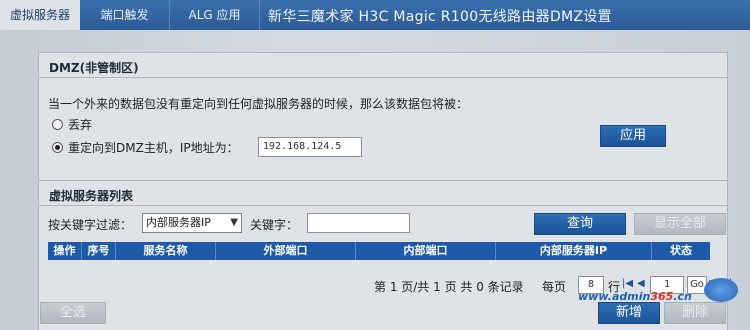 The width and height of the screenshot is (750, 330). What do you see at coordinates (627, 284) in the screenshot?
I see `first-page-icon: |◀` at bounding box center [627, 284].